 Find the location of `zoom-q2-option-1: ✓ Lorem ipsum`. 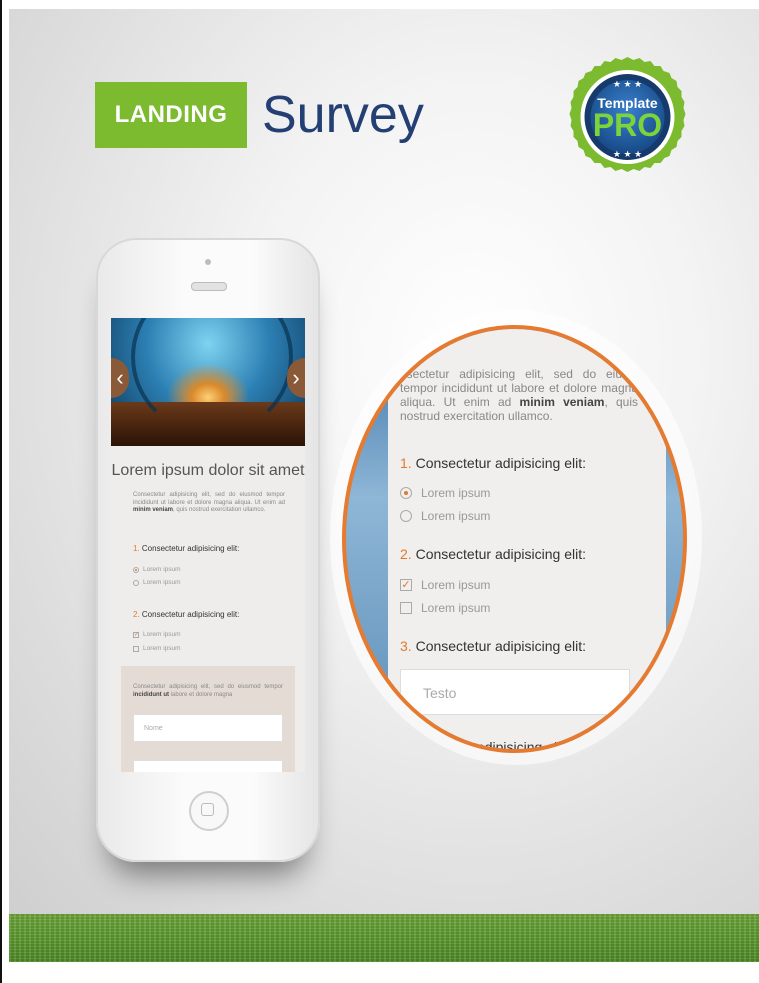

zoom-q2-option-1: ✓ Lorem ipsum is located at coordinates (445, 585).